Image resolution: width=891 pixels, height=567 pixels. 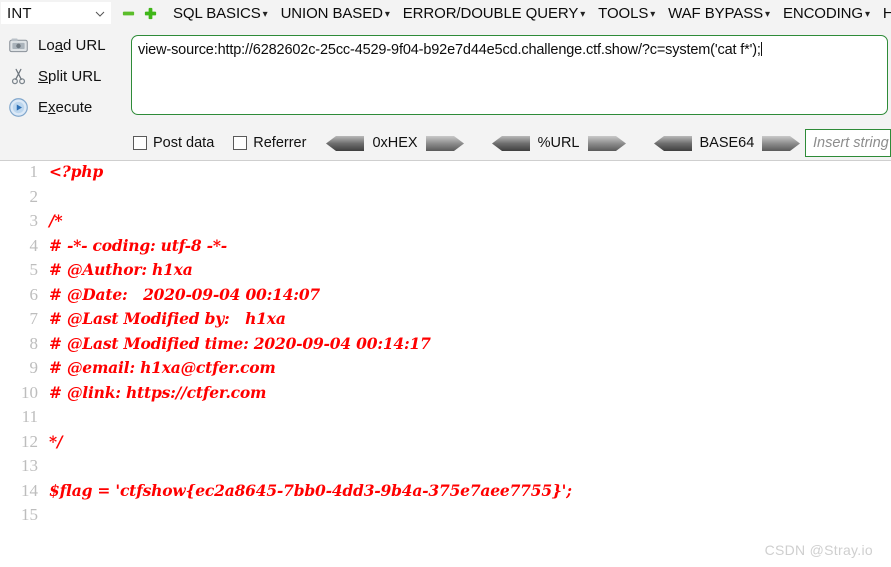 I want to click on referrer-checkbox-wrap: Referrer, so click(x=269, y=143).